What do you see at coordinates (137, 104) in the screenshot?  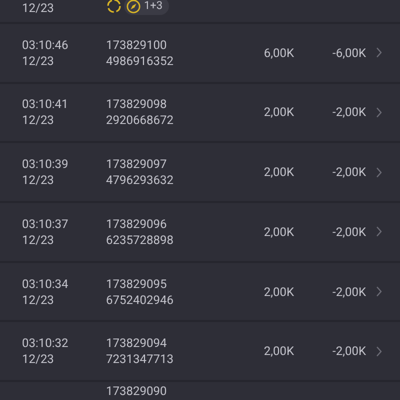 I see `order-number: 173829098` at bounding box center [137, 104].